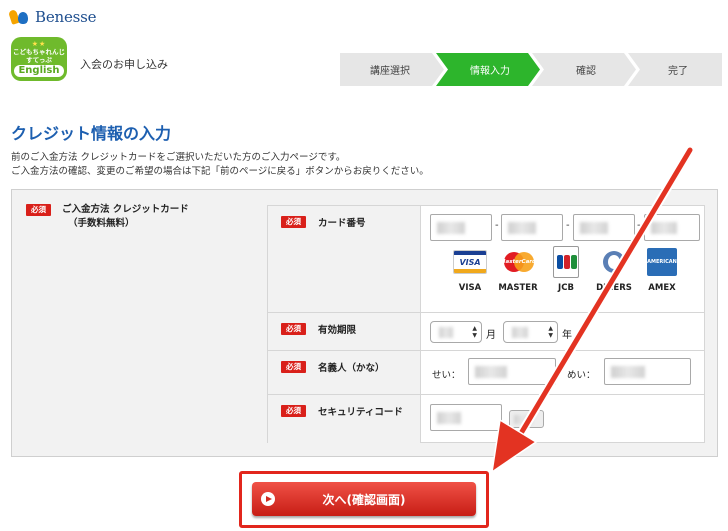 This screenshot has width=728, height=531. What do you see at coordinates (351, 368) in the screenshot?
I see `holder-label: 名義人（かな）` at bounding box center [351, 368].